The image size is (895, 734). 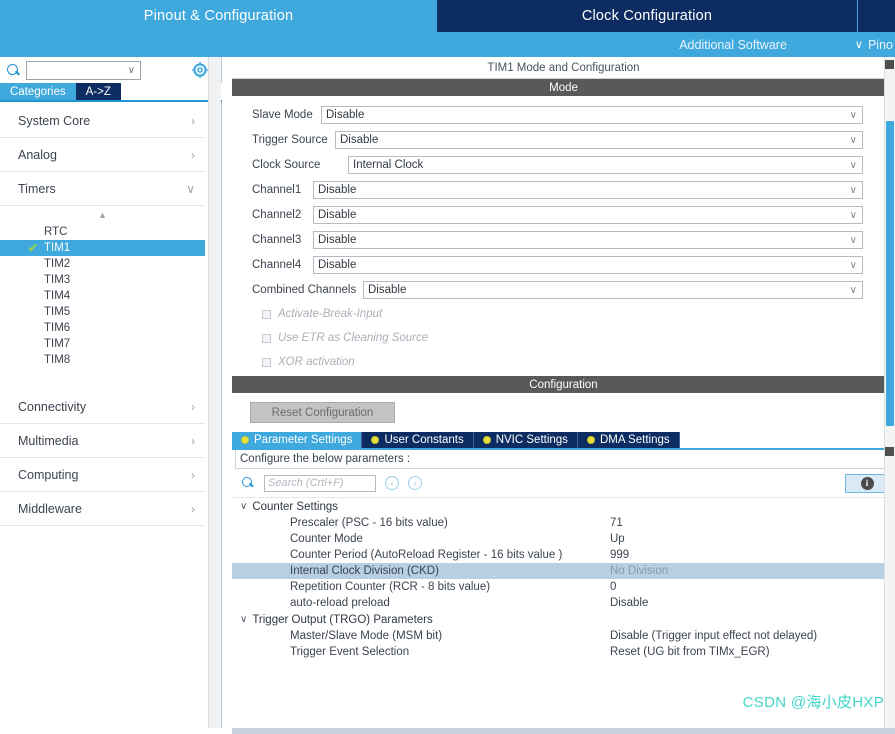 What do you see at coordinates (102, 360) in the screenshot?
I see `sidebar-item-tim8: TIM8` at bounding box center [102, 360].